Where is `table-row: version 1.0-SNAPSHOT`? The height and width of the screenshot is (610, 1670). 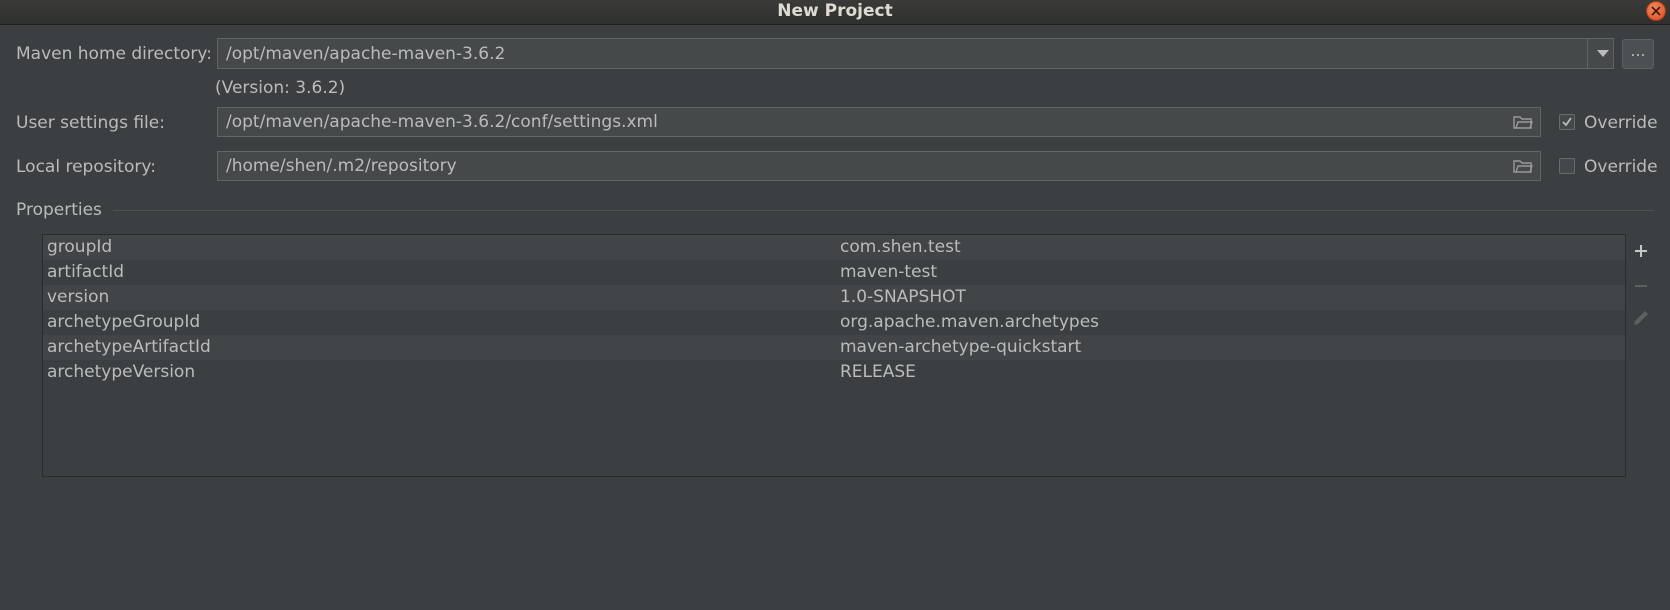 table-row: version 1.0-SNAPSHOT is located at coordinates (834, 297).